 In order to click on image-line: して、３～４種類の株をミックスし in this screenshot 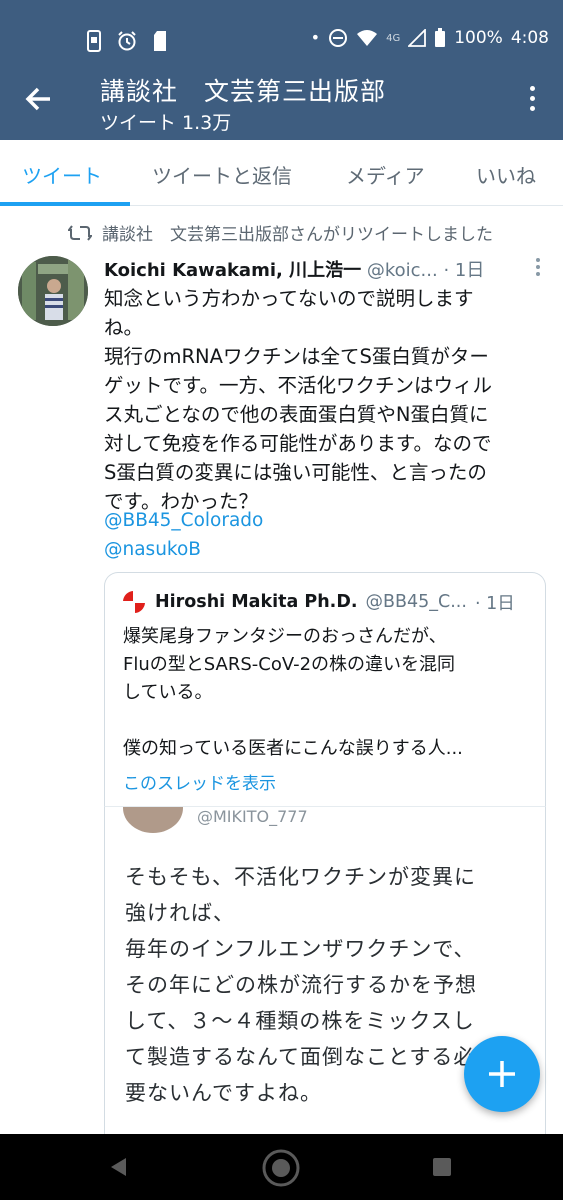, I will do `click(300, 1021)`.